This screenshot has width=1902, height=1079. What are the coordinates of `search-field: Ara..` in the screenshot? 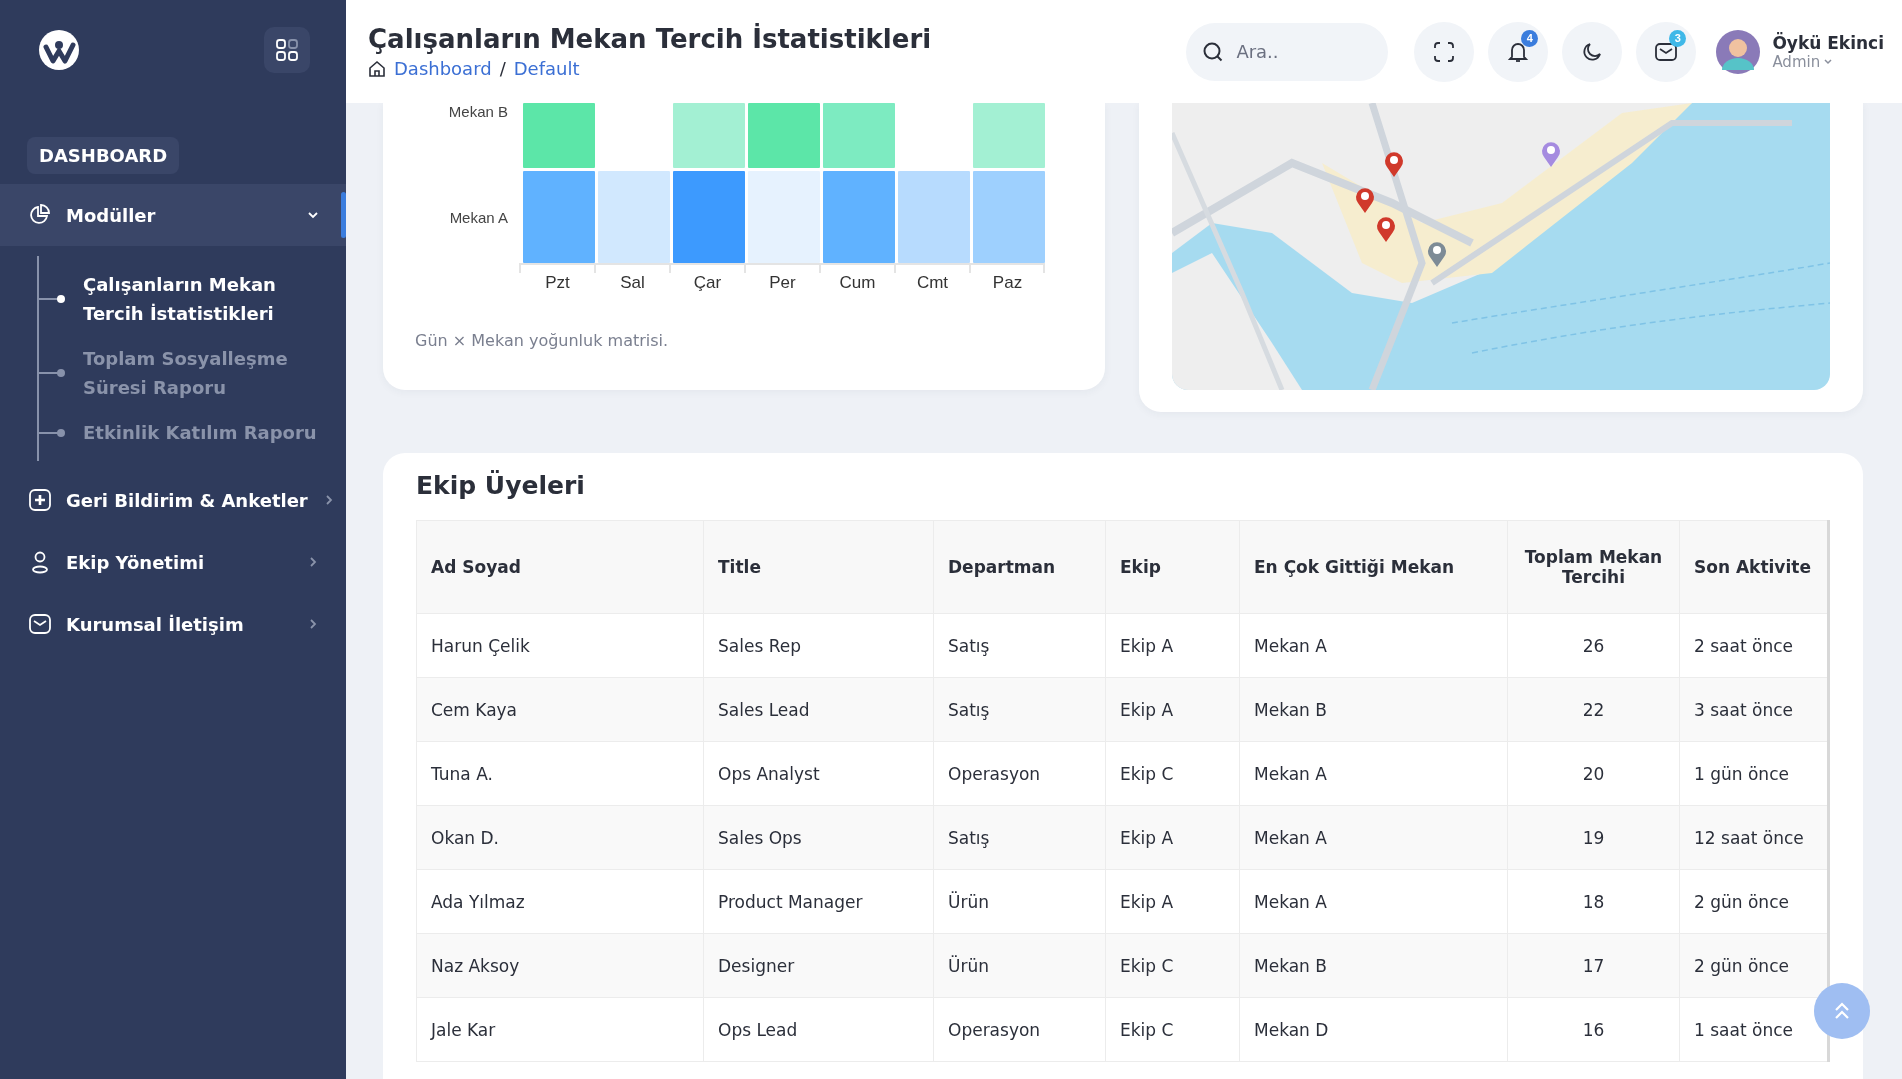 It's located at (1287, 51).